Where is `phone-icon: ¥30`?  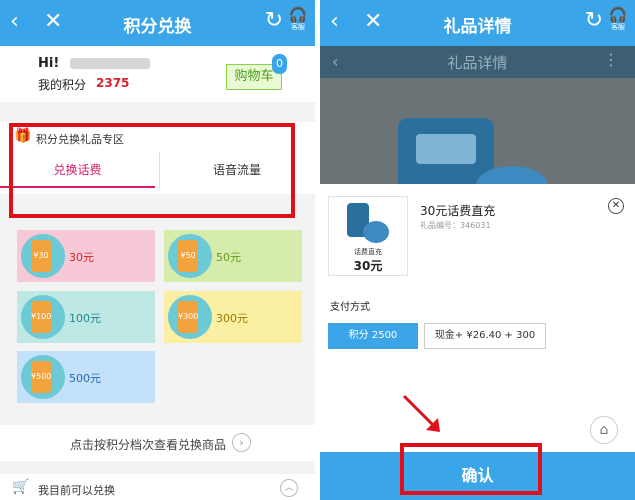 phone-icon: ¥30 is located at coordinates (41, 256).